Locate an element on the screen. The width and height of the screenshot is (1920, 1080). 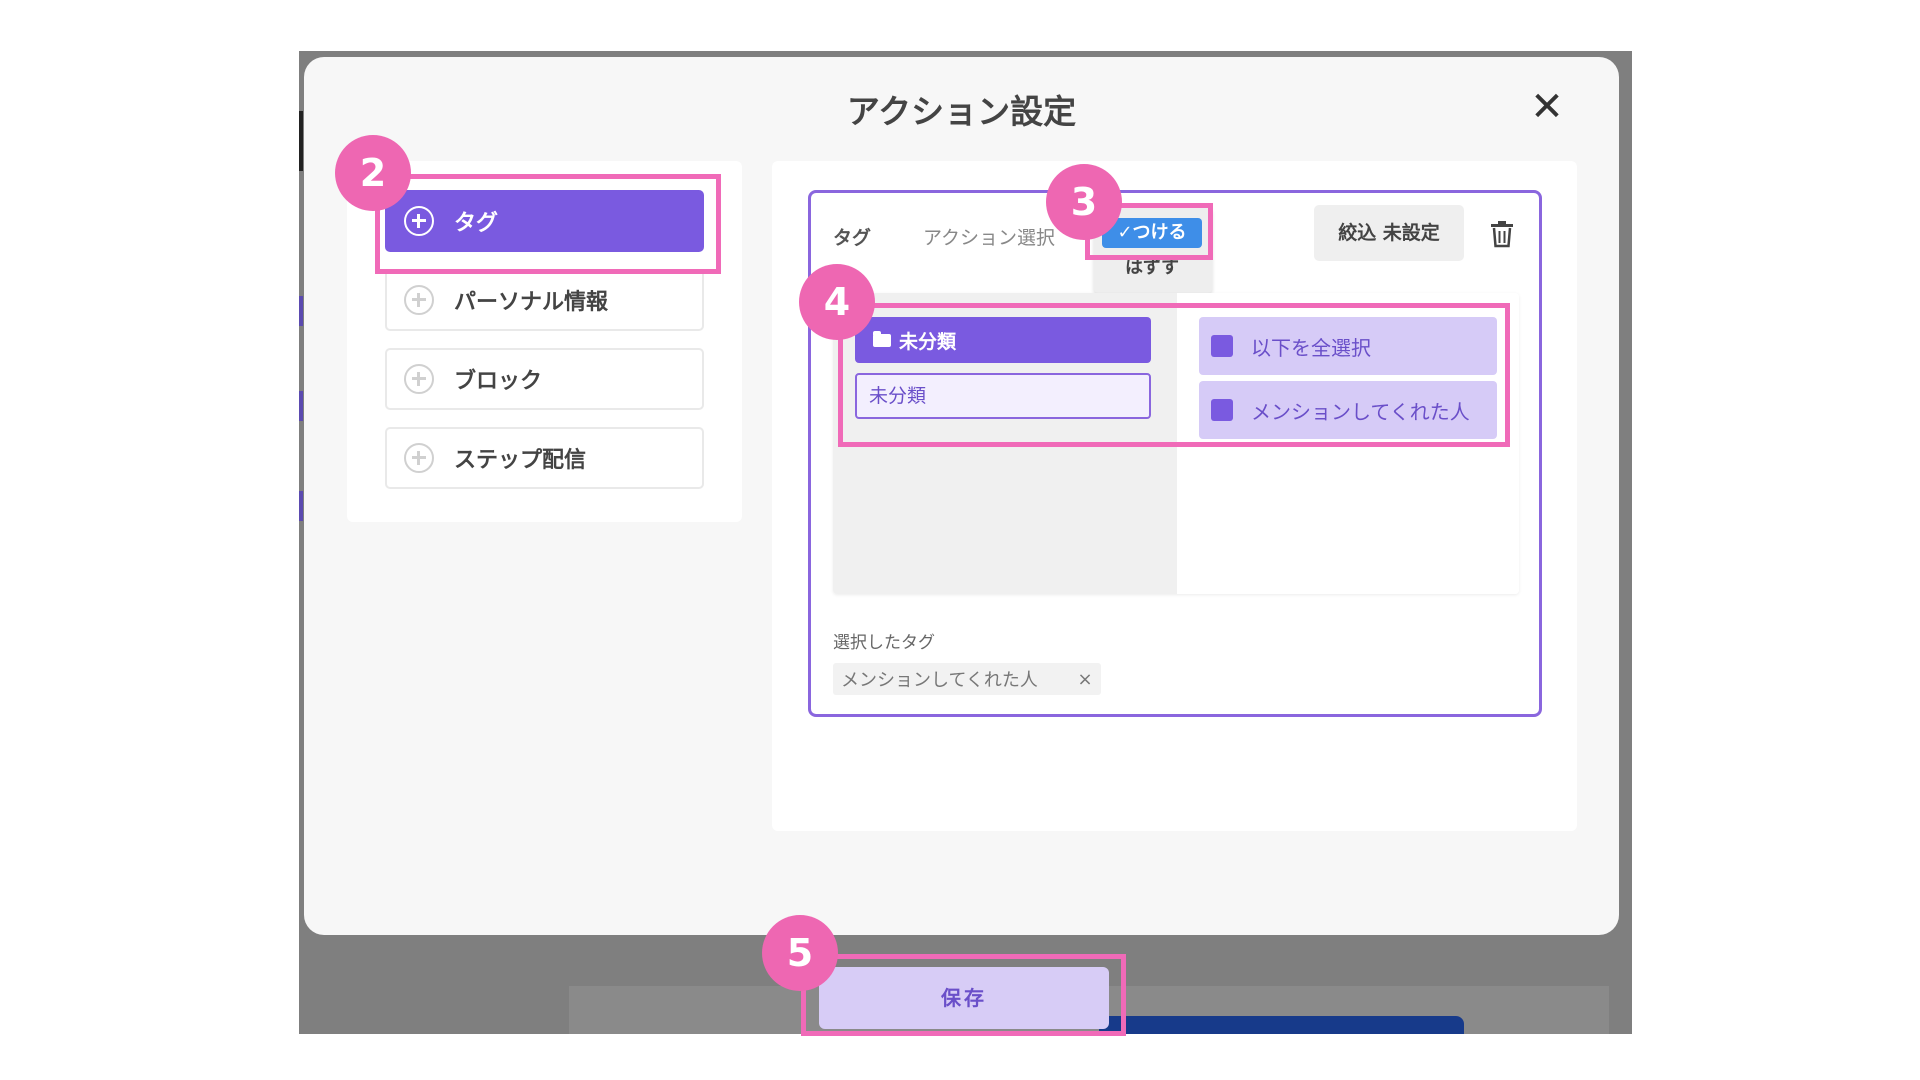
filter-button: 絞込 未設定 is located at coordinates (1389, 233).